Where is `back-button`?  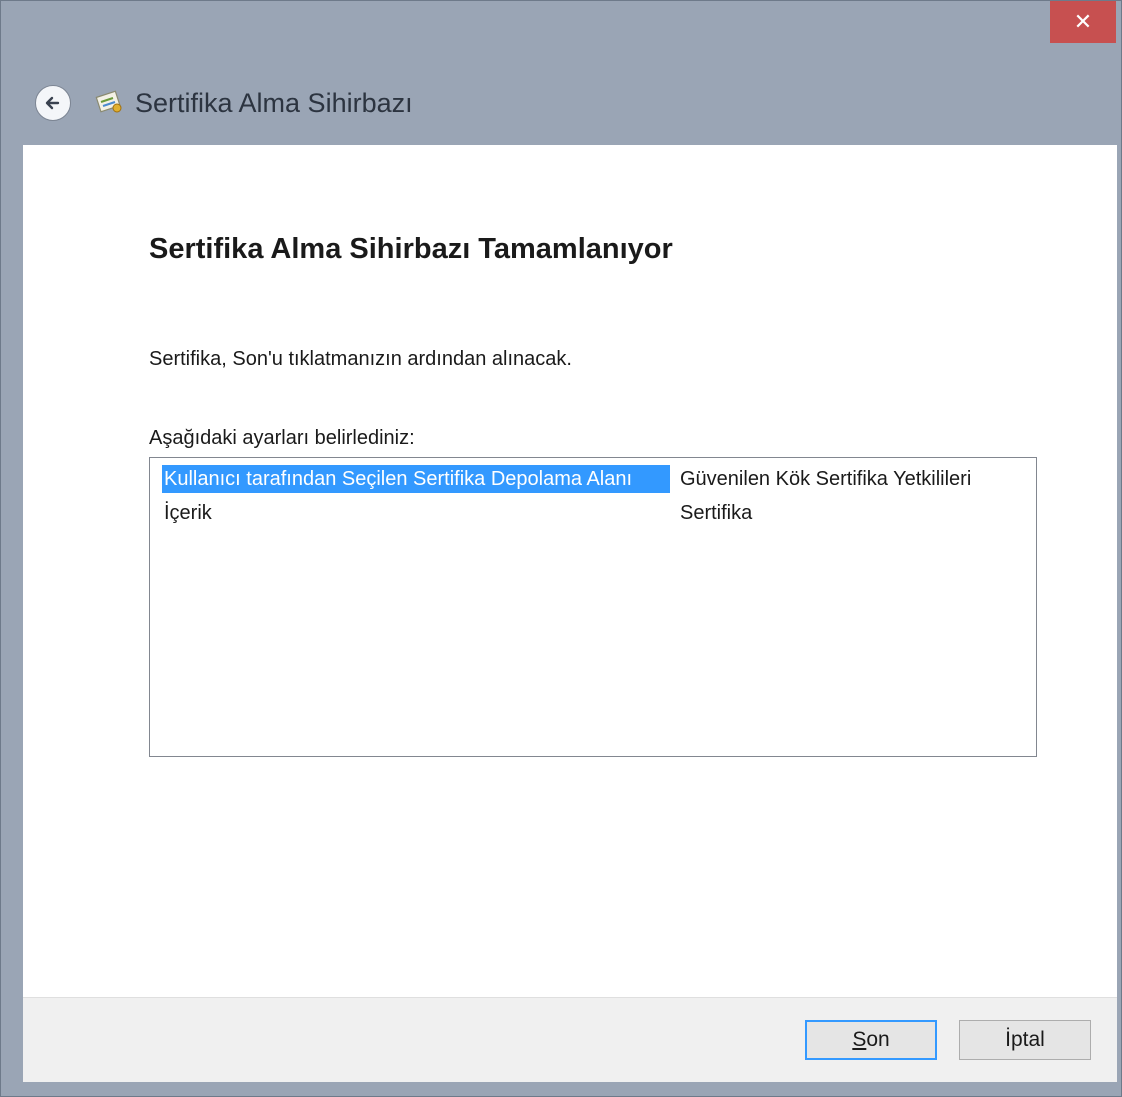 back-button is located at coordinates (53, 103).